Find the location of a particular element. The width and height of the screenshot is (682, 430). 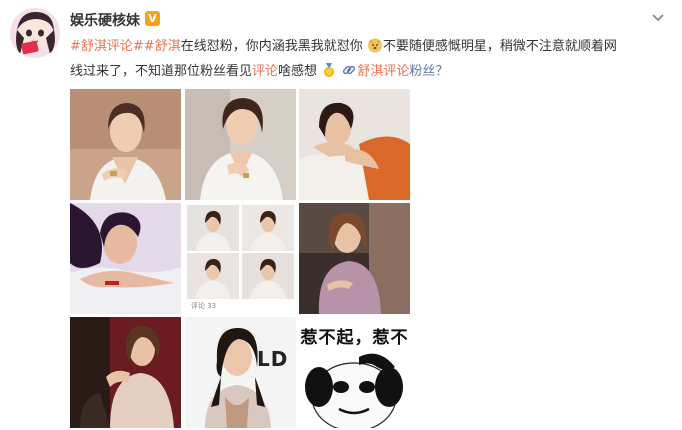

post-text-tail: 粉丝？ is located at coordinates (429, 71).